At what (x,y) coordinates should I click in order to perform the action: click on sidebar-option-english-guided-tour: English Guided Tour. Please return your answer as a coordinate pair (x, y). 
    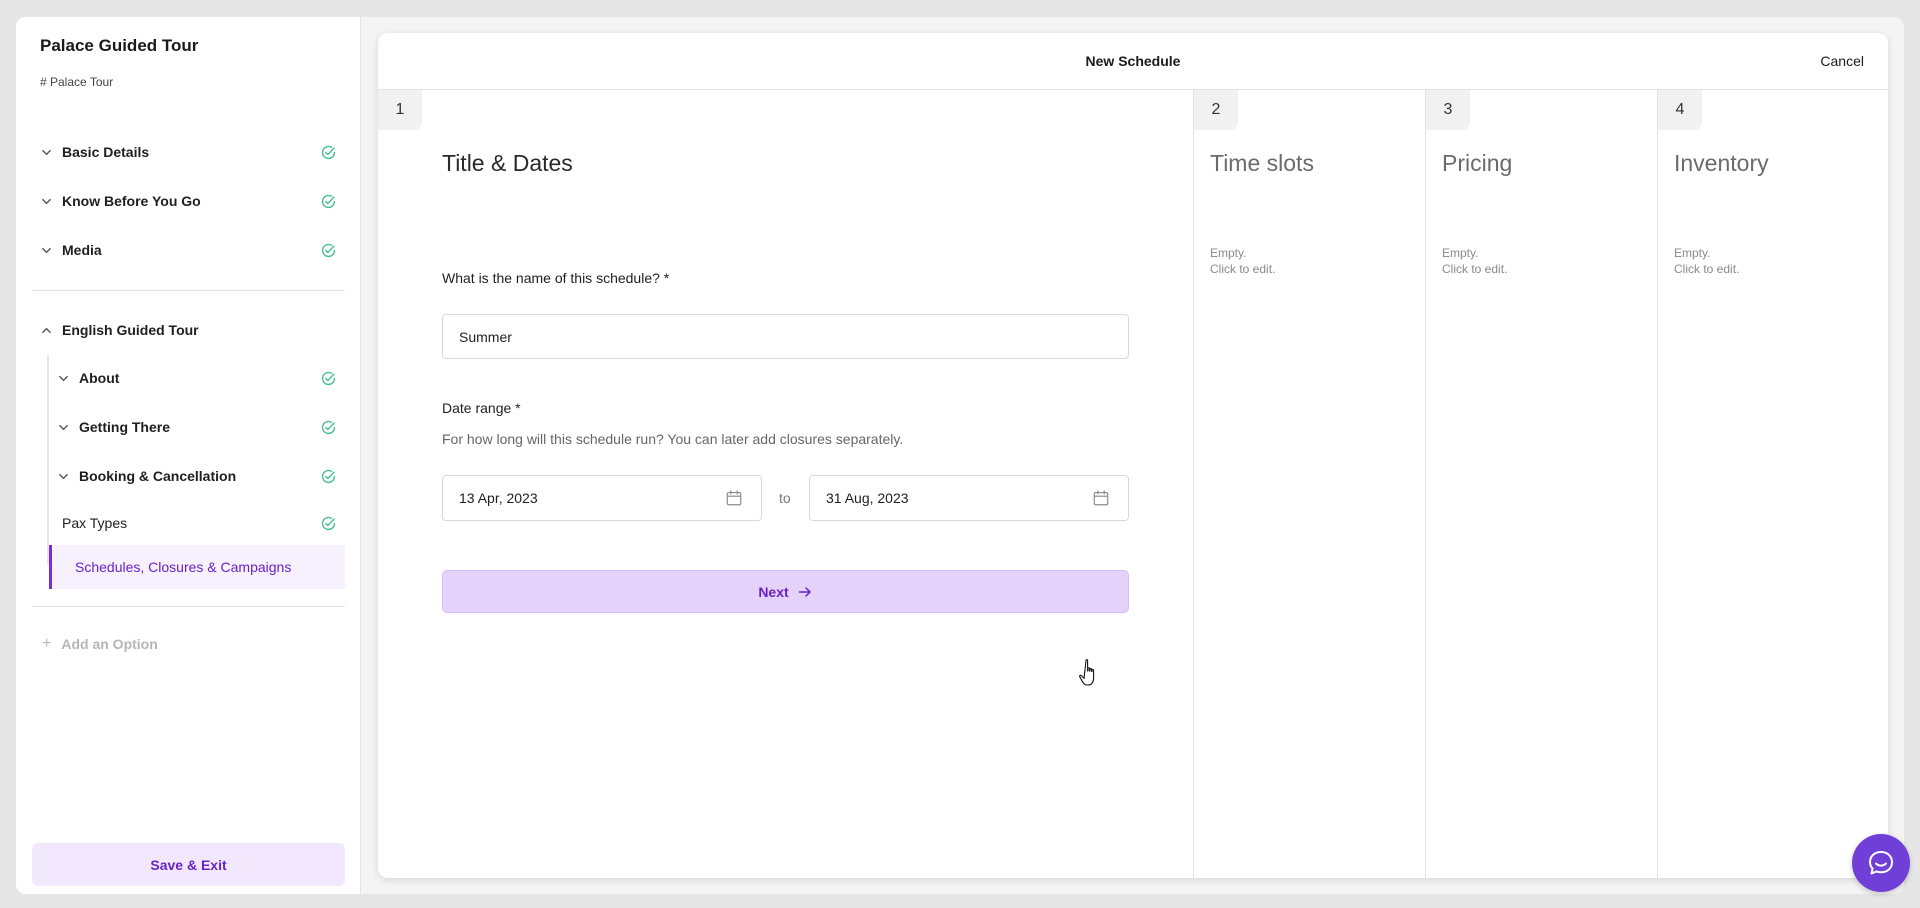
    Looking at the image, I should click on (188, 330).